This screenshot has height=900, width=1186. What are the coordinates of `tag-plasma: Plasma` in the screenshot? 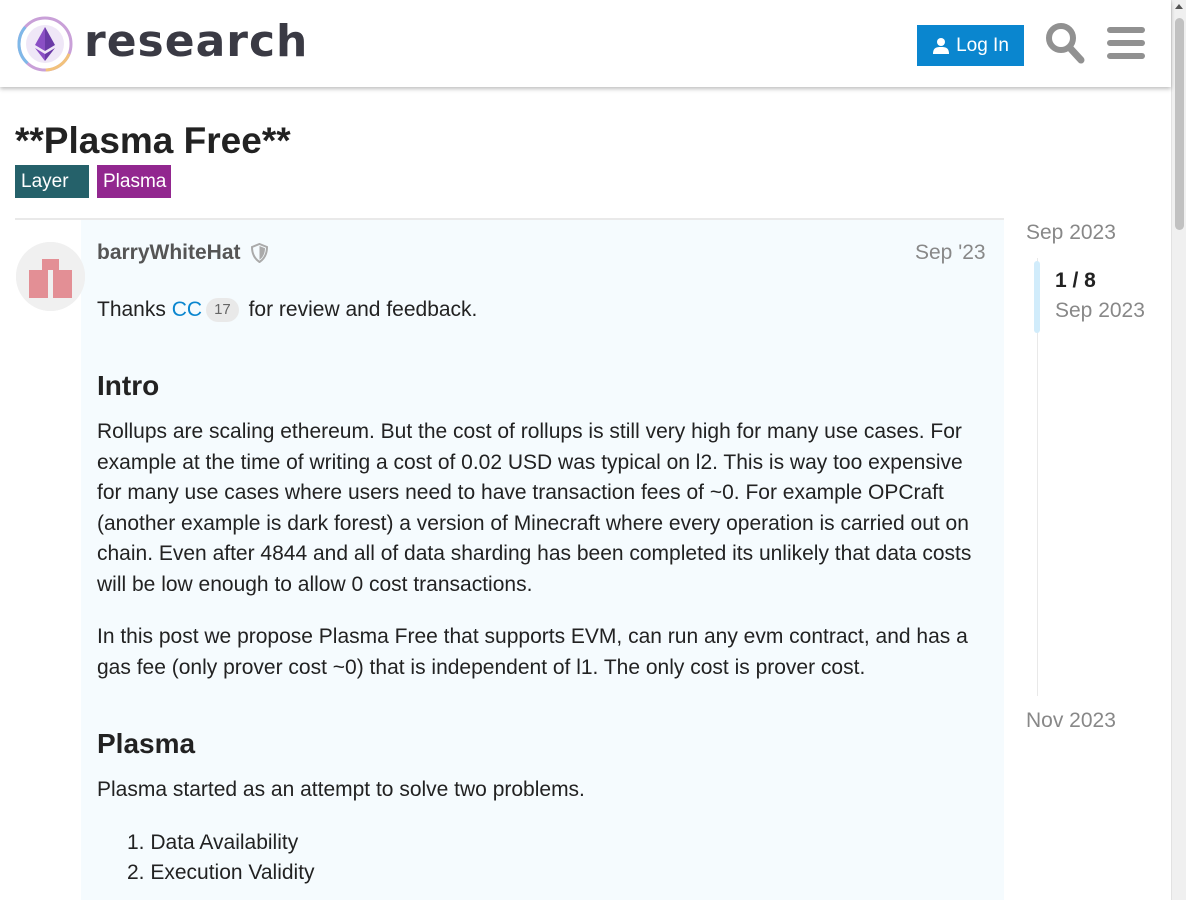 It's located at (134, 181).